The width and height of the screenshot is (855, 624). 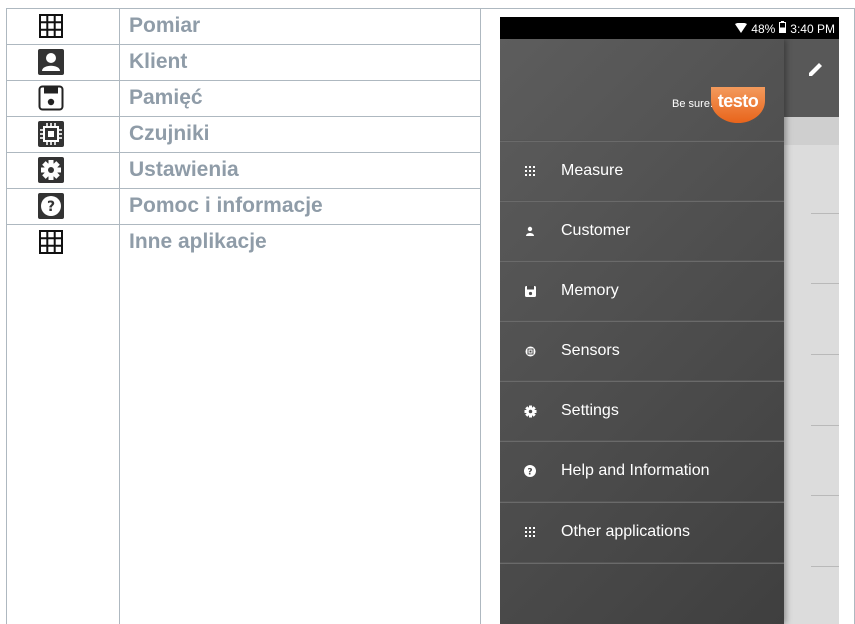 I want to click on legend-row-settings: Ustawienia, so click(x=243, y=170).